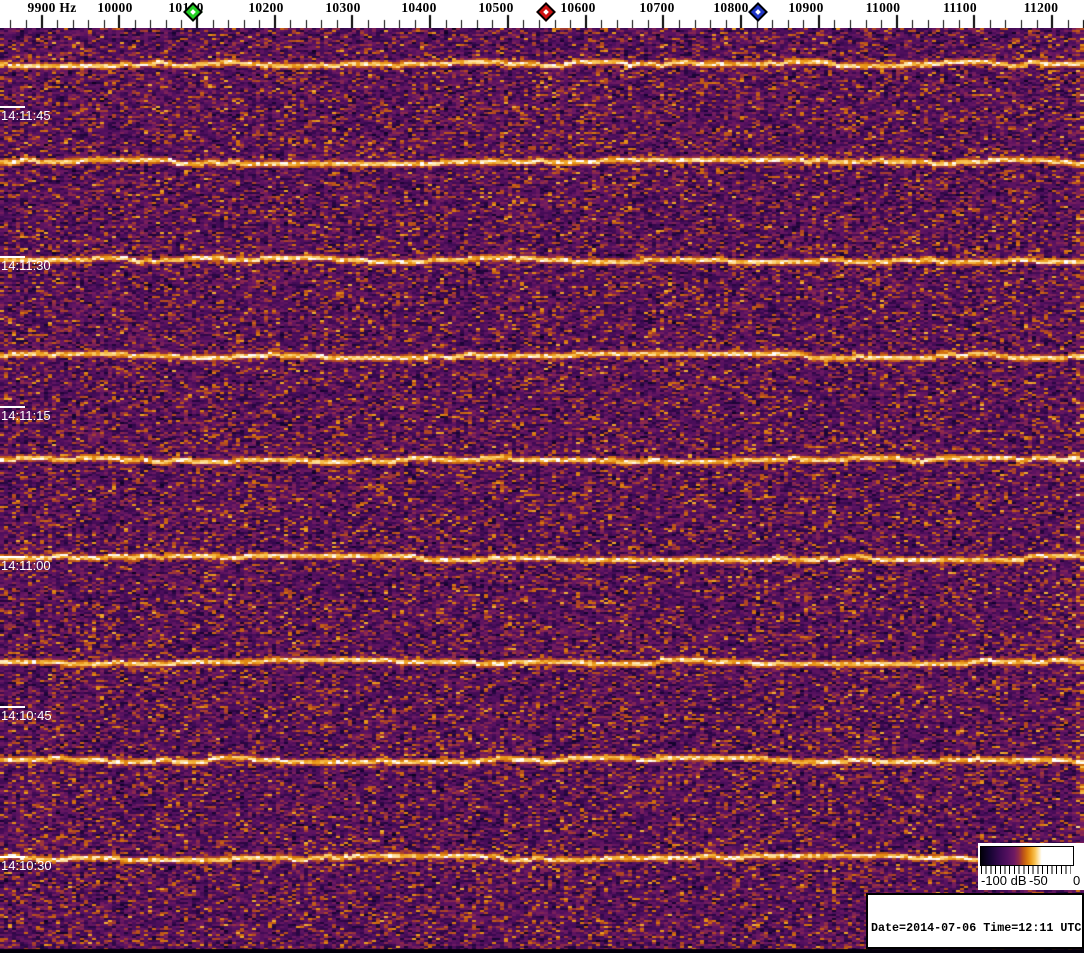  I want to click on amplitude-color-scale: -100 dB -50 0, so click(1031, 866).